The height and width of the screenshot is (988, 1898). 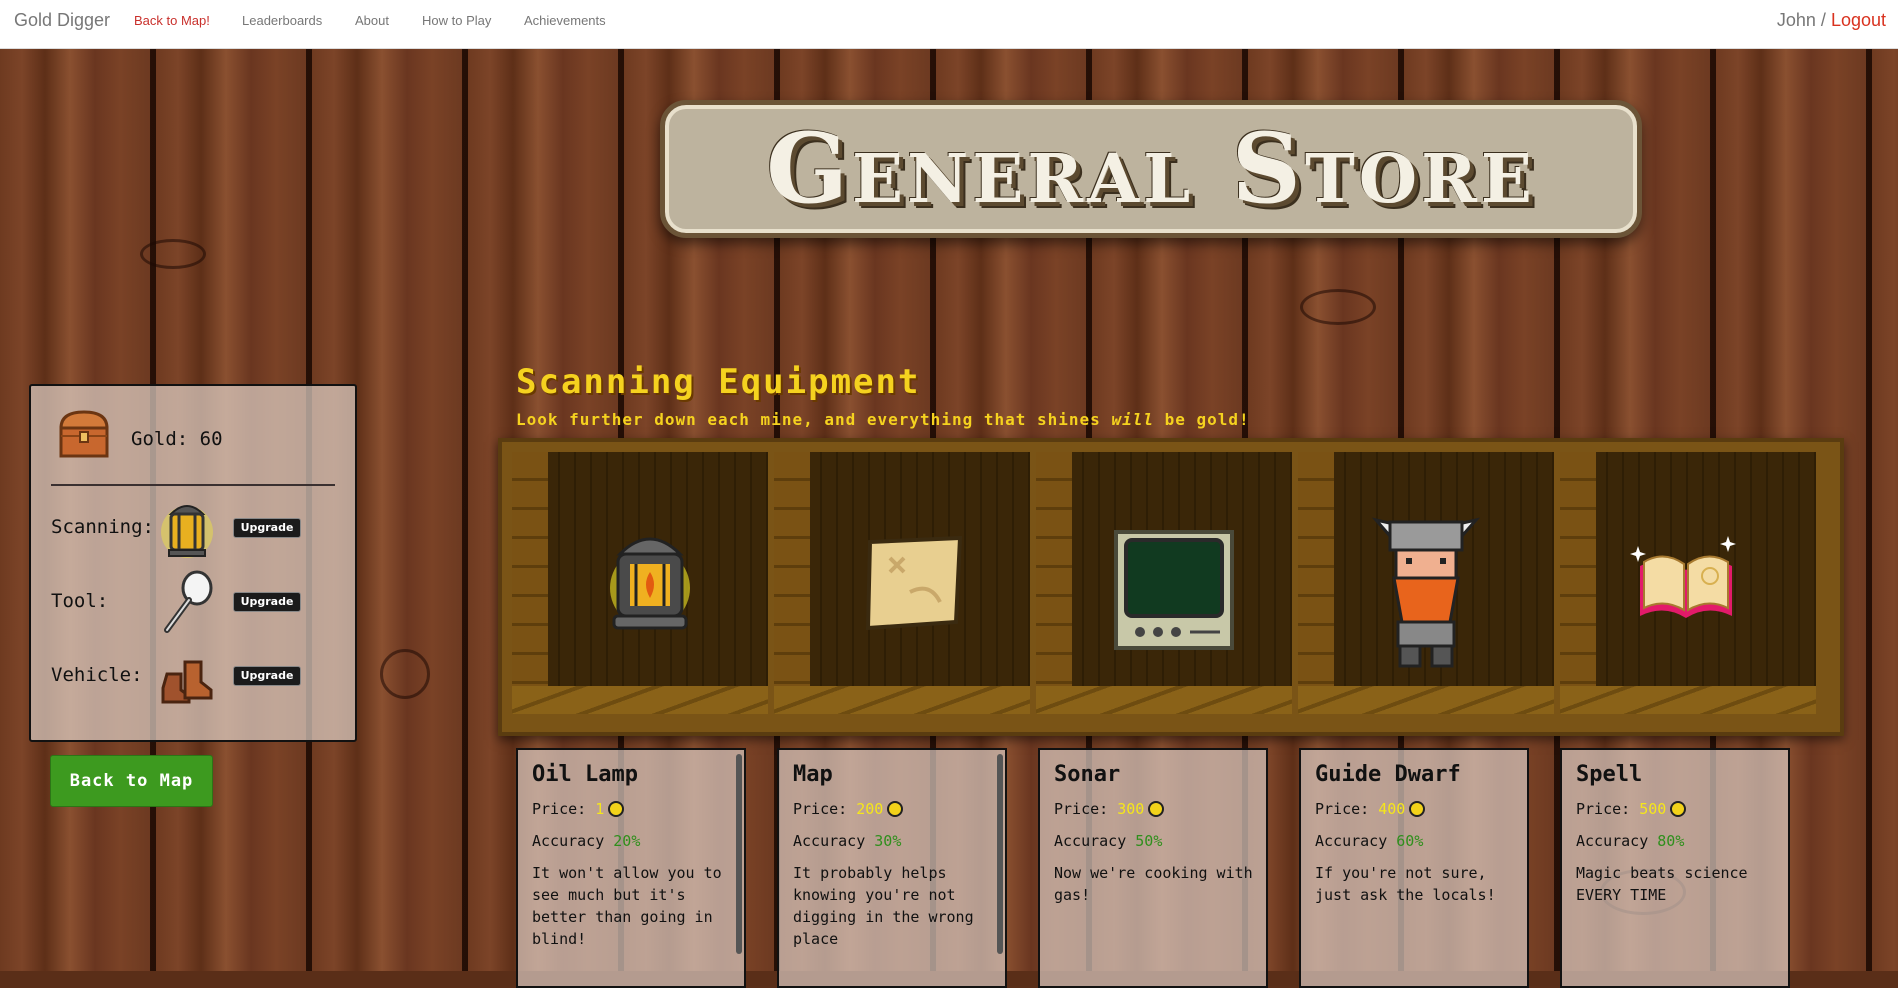 What do you see at coordinates (565, 20) in the screenshot?
I see `nav-achievements: Achievements` at bounding box center [565, 20].